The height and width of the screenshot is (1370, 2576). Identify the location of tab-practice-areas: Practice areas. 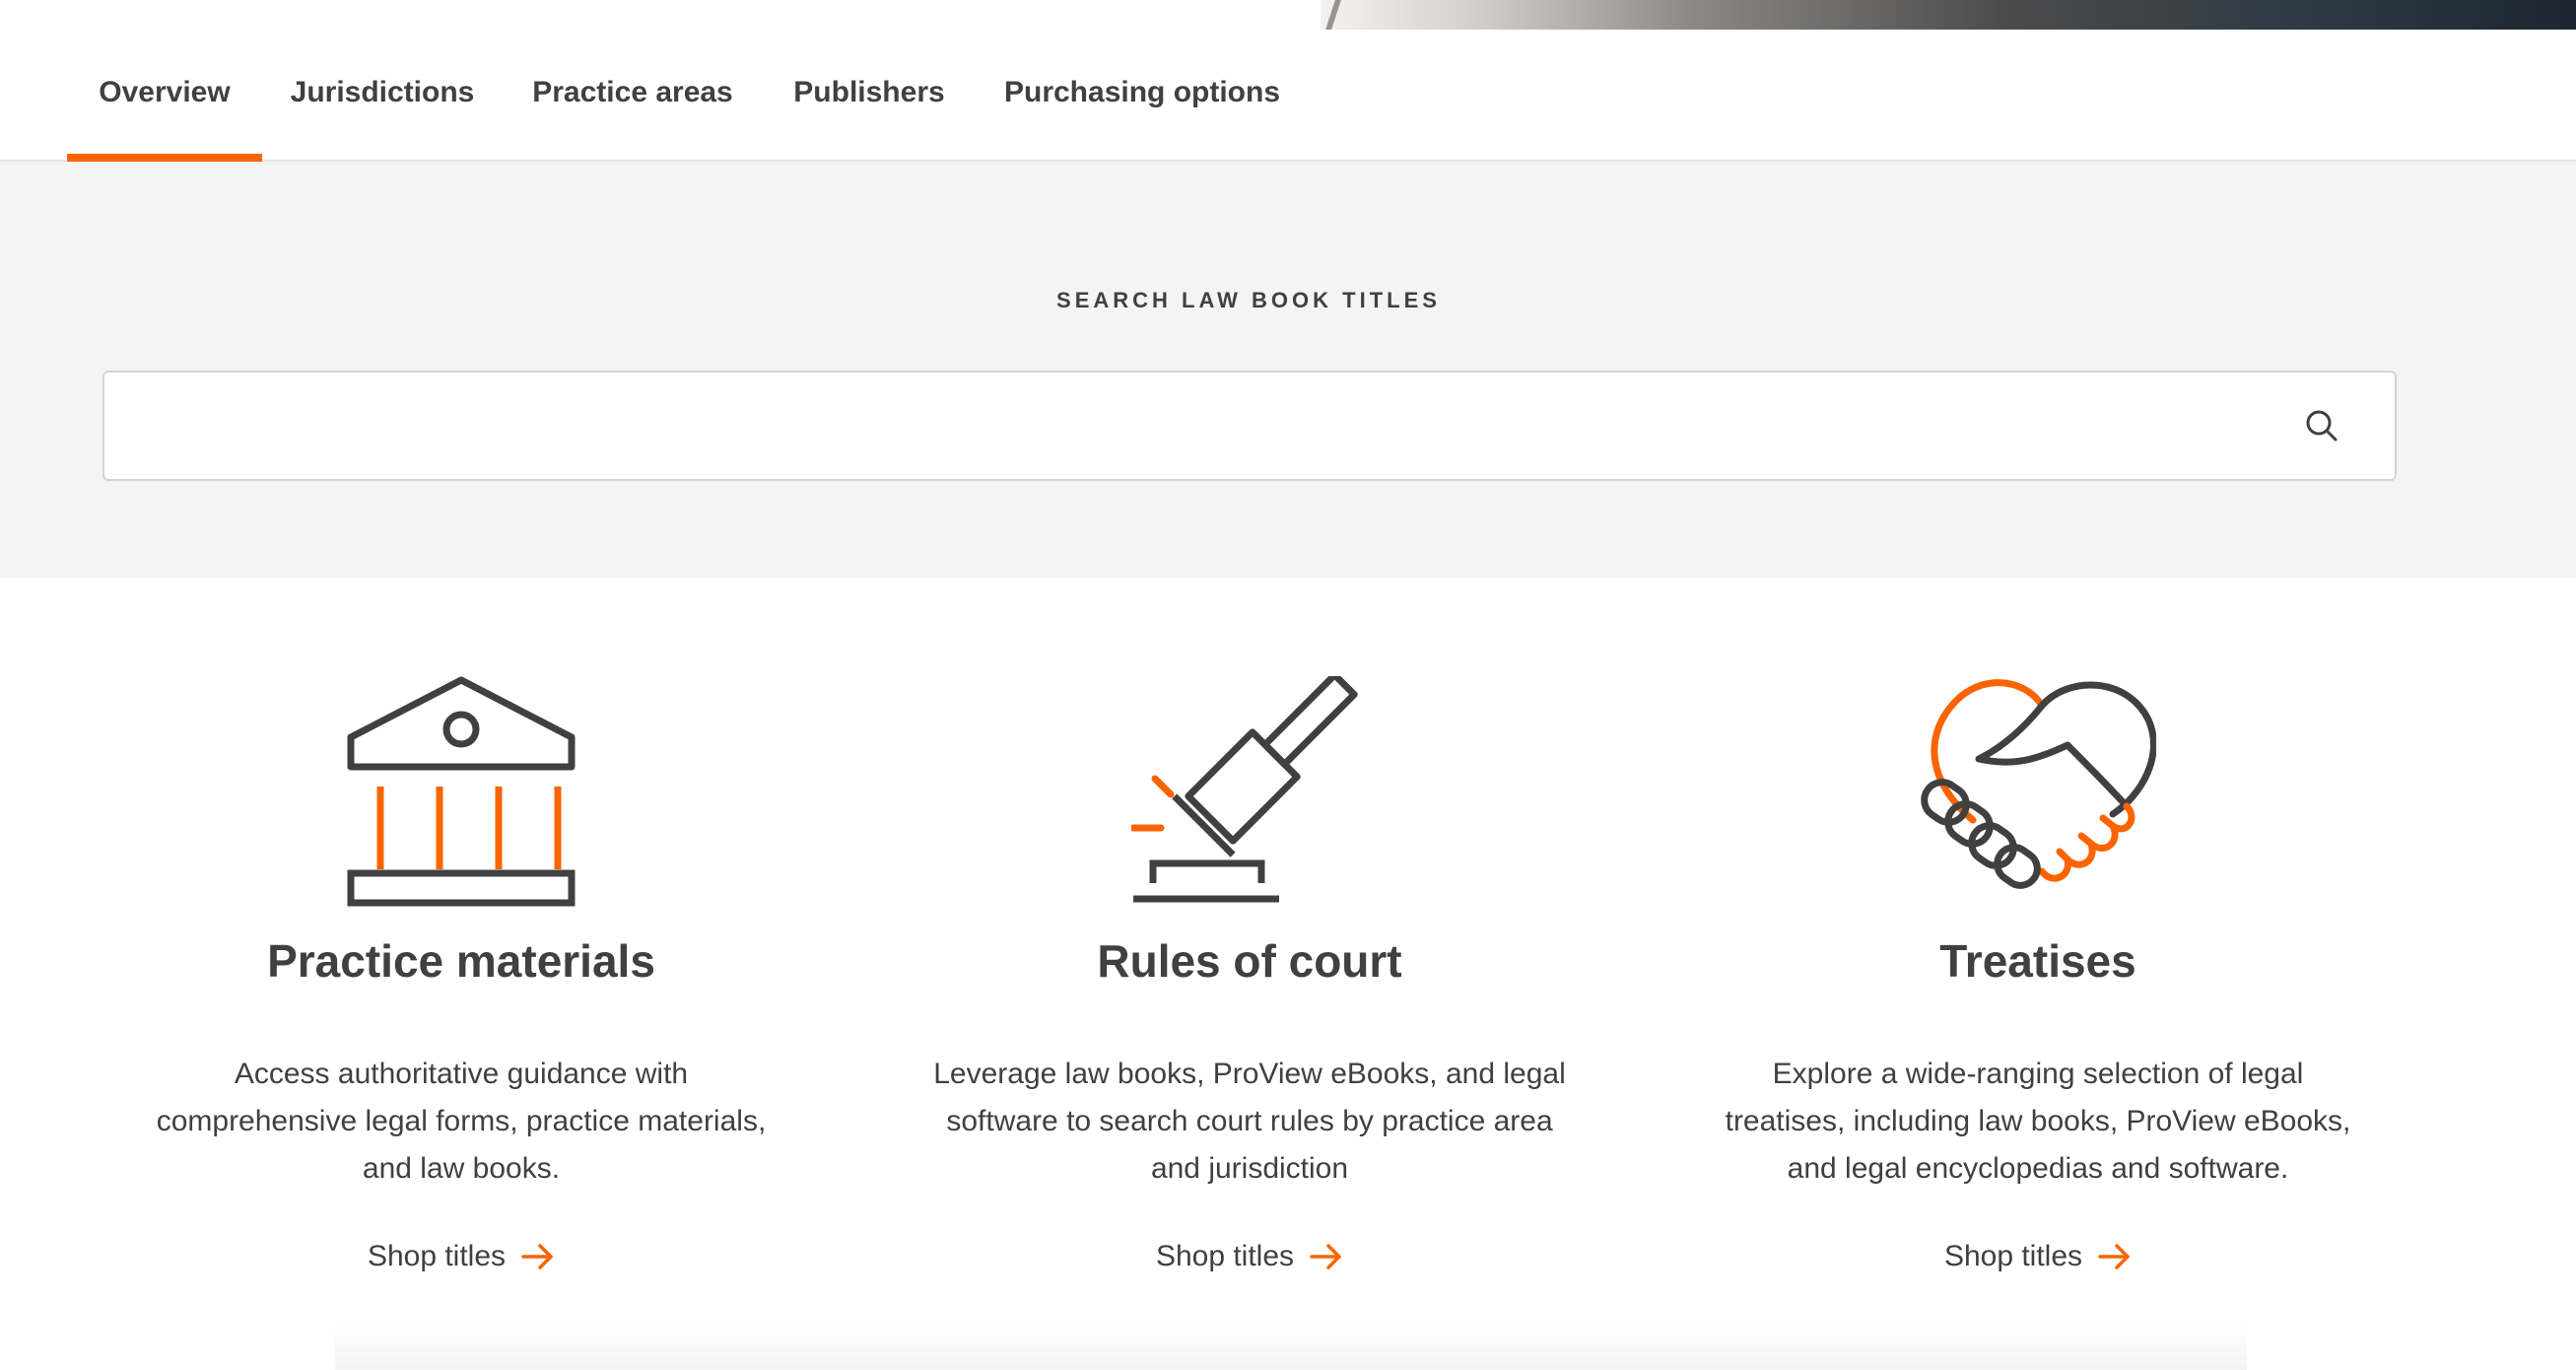
(632, 96).